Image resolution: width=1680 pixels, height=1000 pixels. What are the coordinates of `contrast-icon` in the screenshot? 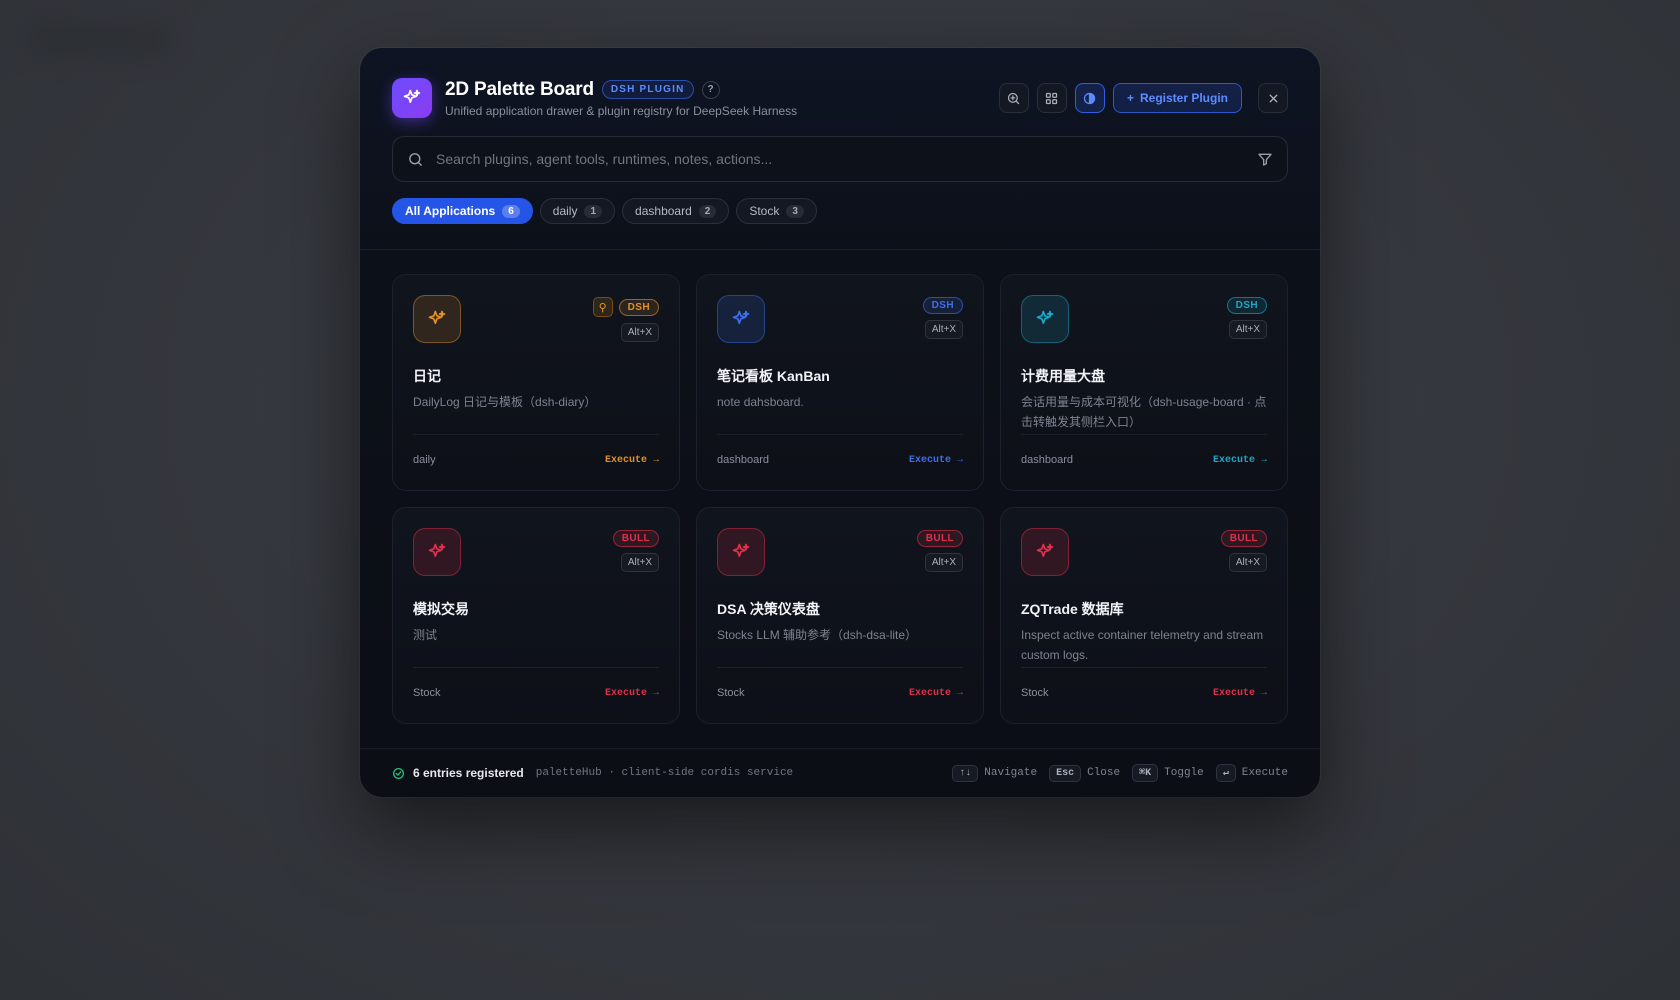 It's located at (1090, 98).